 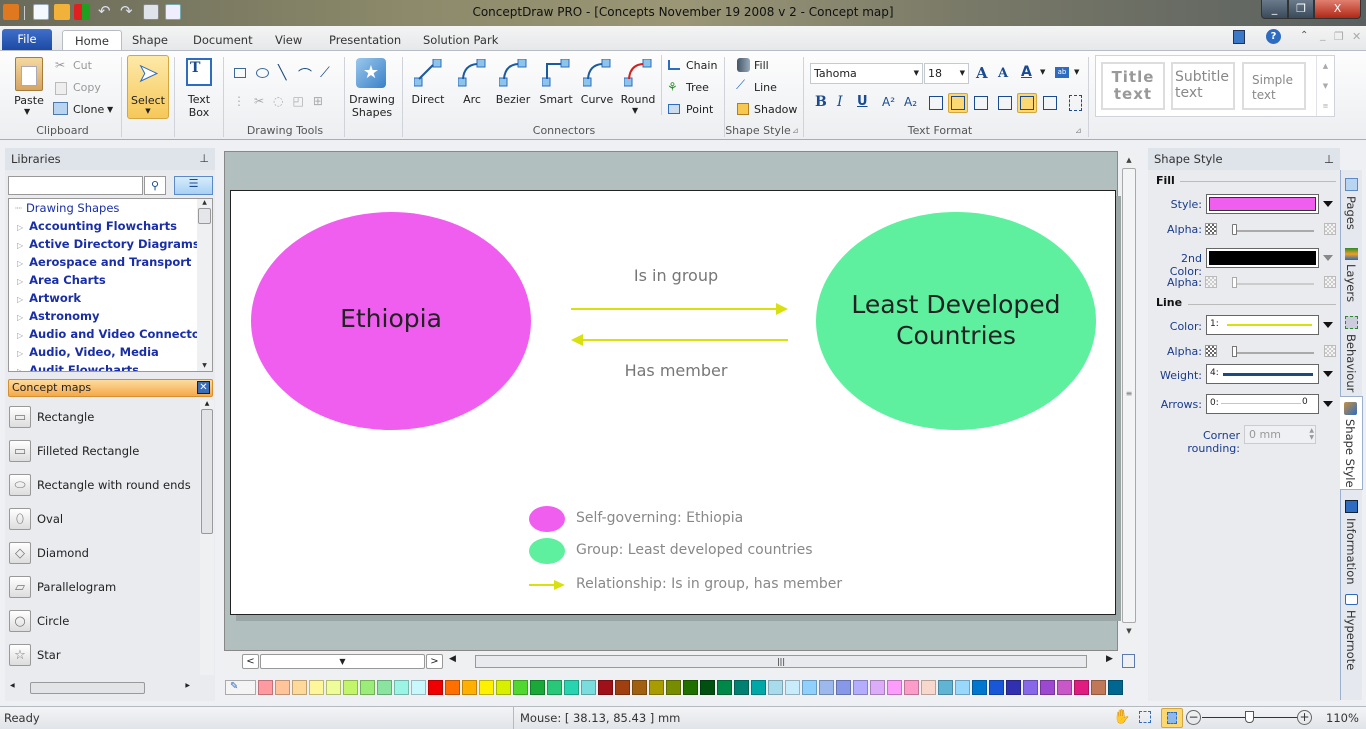 I want to click on layout-icon, so click(x=1239, y=37).